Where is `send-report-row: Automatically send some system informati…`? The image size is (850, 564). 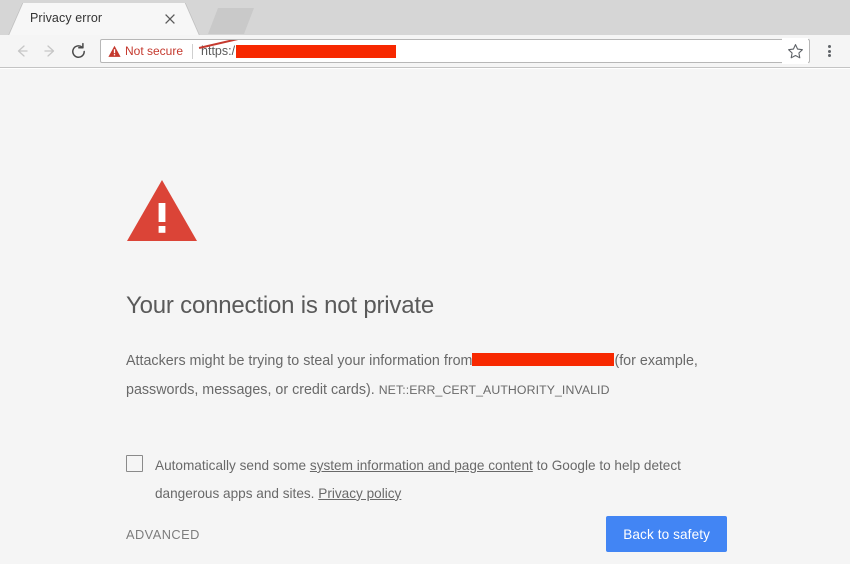 send-report-row: Automatically send some system informati… is located at coordinates (426, 480).